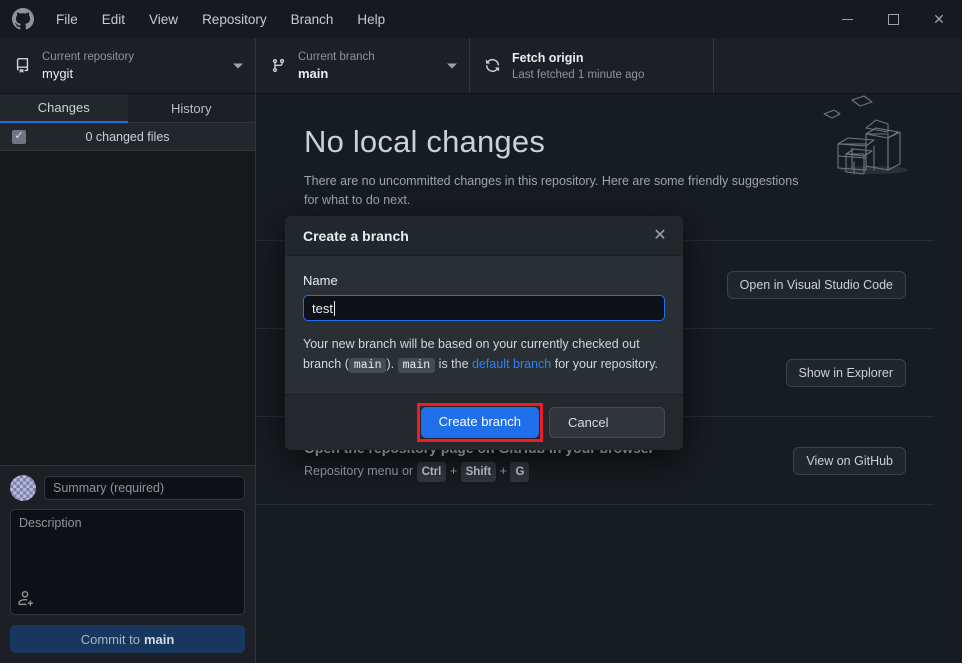 The height and width of the screenshot is (671, 970). Describe the element at coordinates (23, 488) in the screenshot. I see `avatar` at that location.